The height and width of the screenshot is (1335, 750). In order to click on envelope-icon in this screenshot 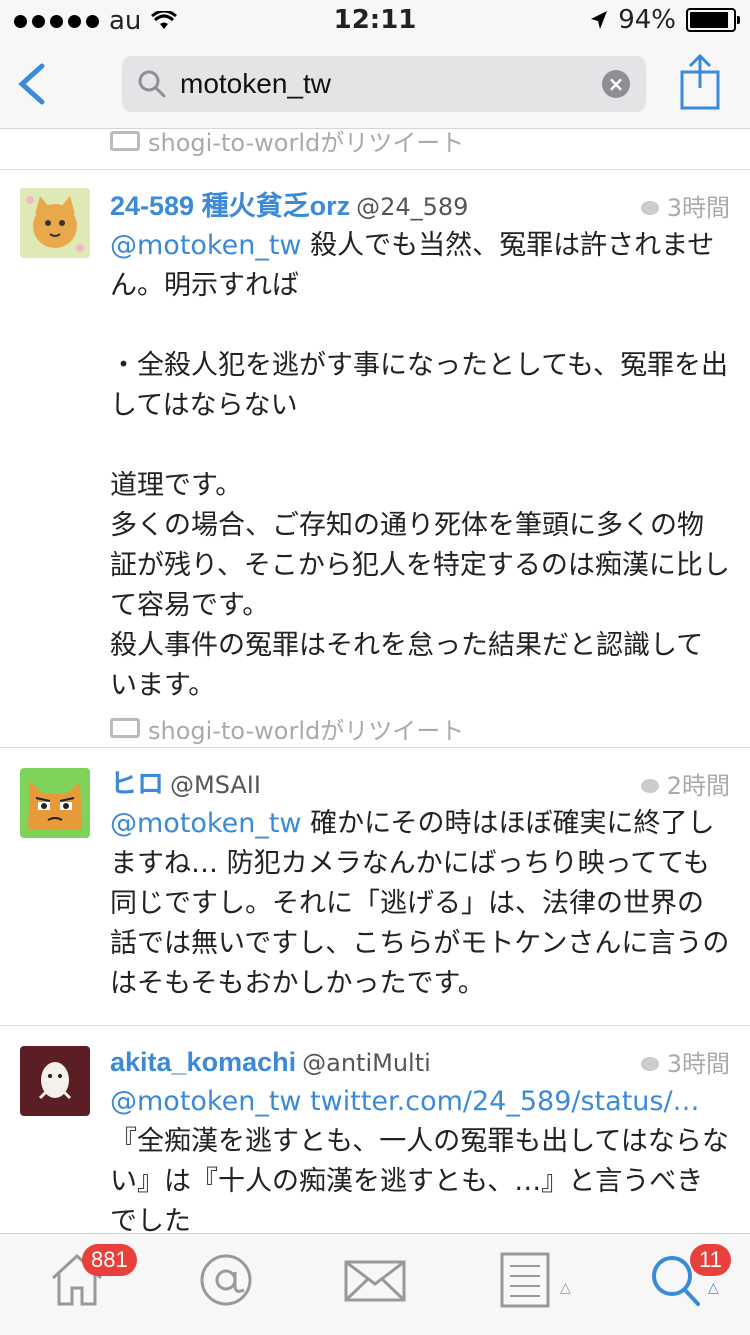, I will do `click(375, 1281)`.